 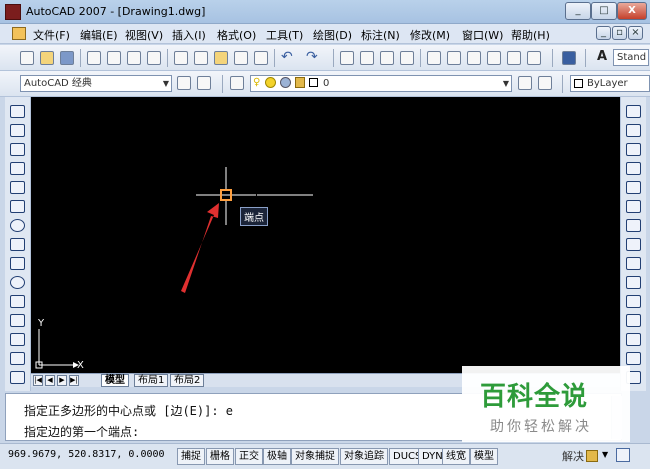 What do you see at coordinates (17, 263) in the screenshot?
I see `spline-icon` at bounding box center [17, 263].